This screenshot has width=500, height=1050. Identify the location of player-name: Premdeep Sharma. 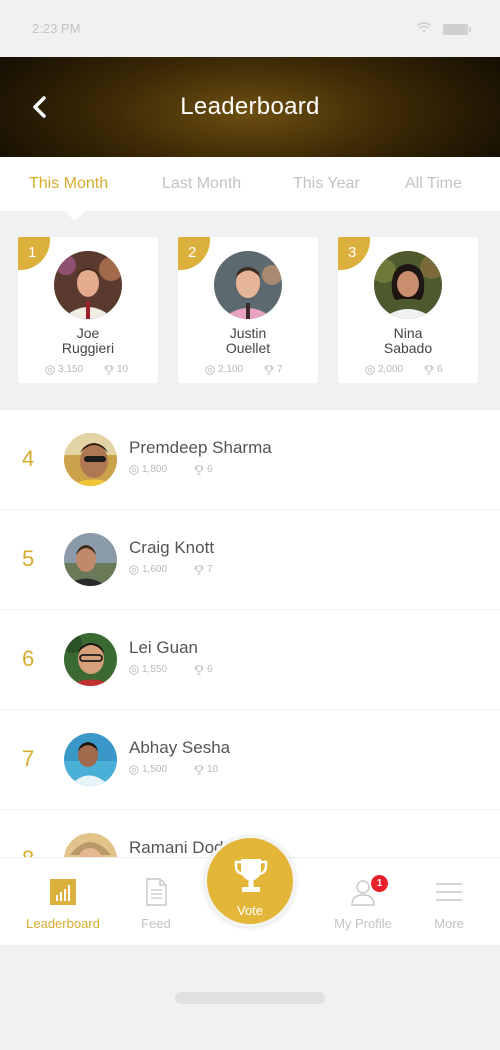
(200, 447).